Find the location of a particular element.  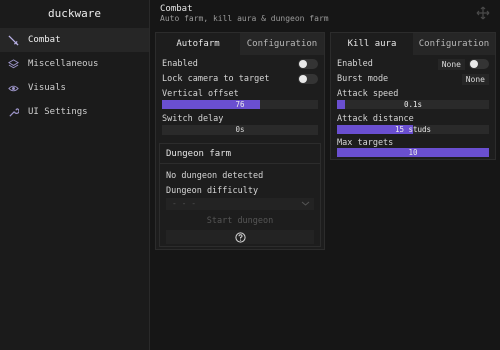

question-icon is located at coordinates (240, 237).